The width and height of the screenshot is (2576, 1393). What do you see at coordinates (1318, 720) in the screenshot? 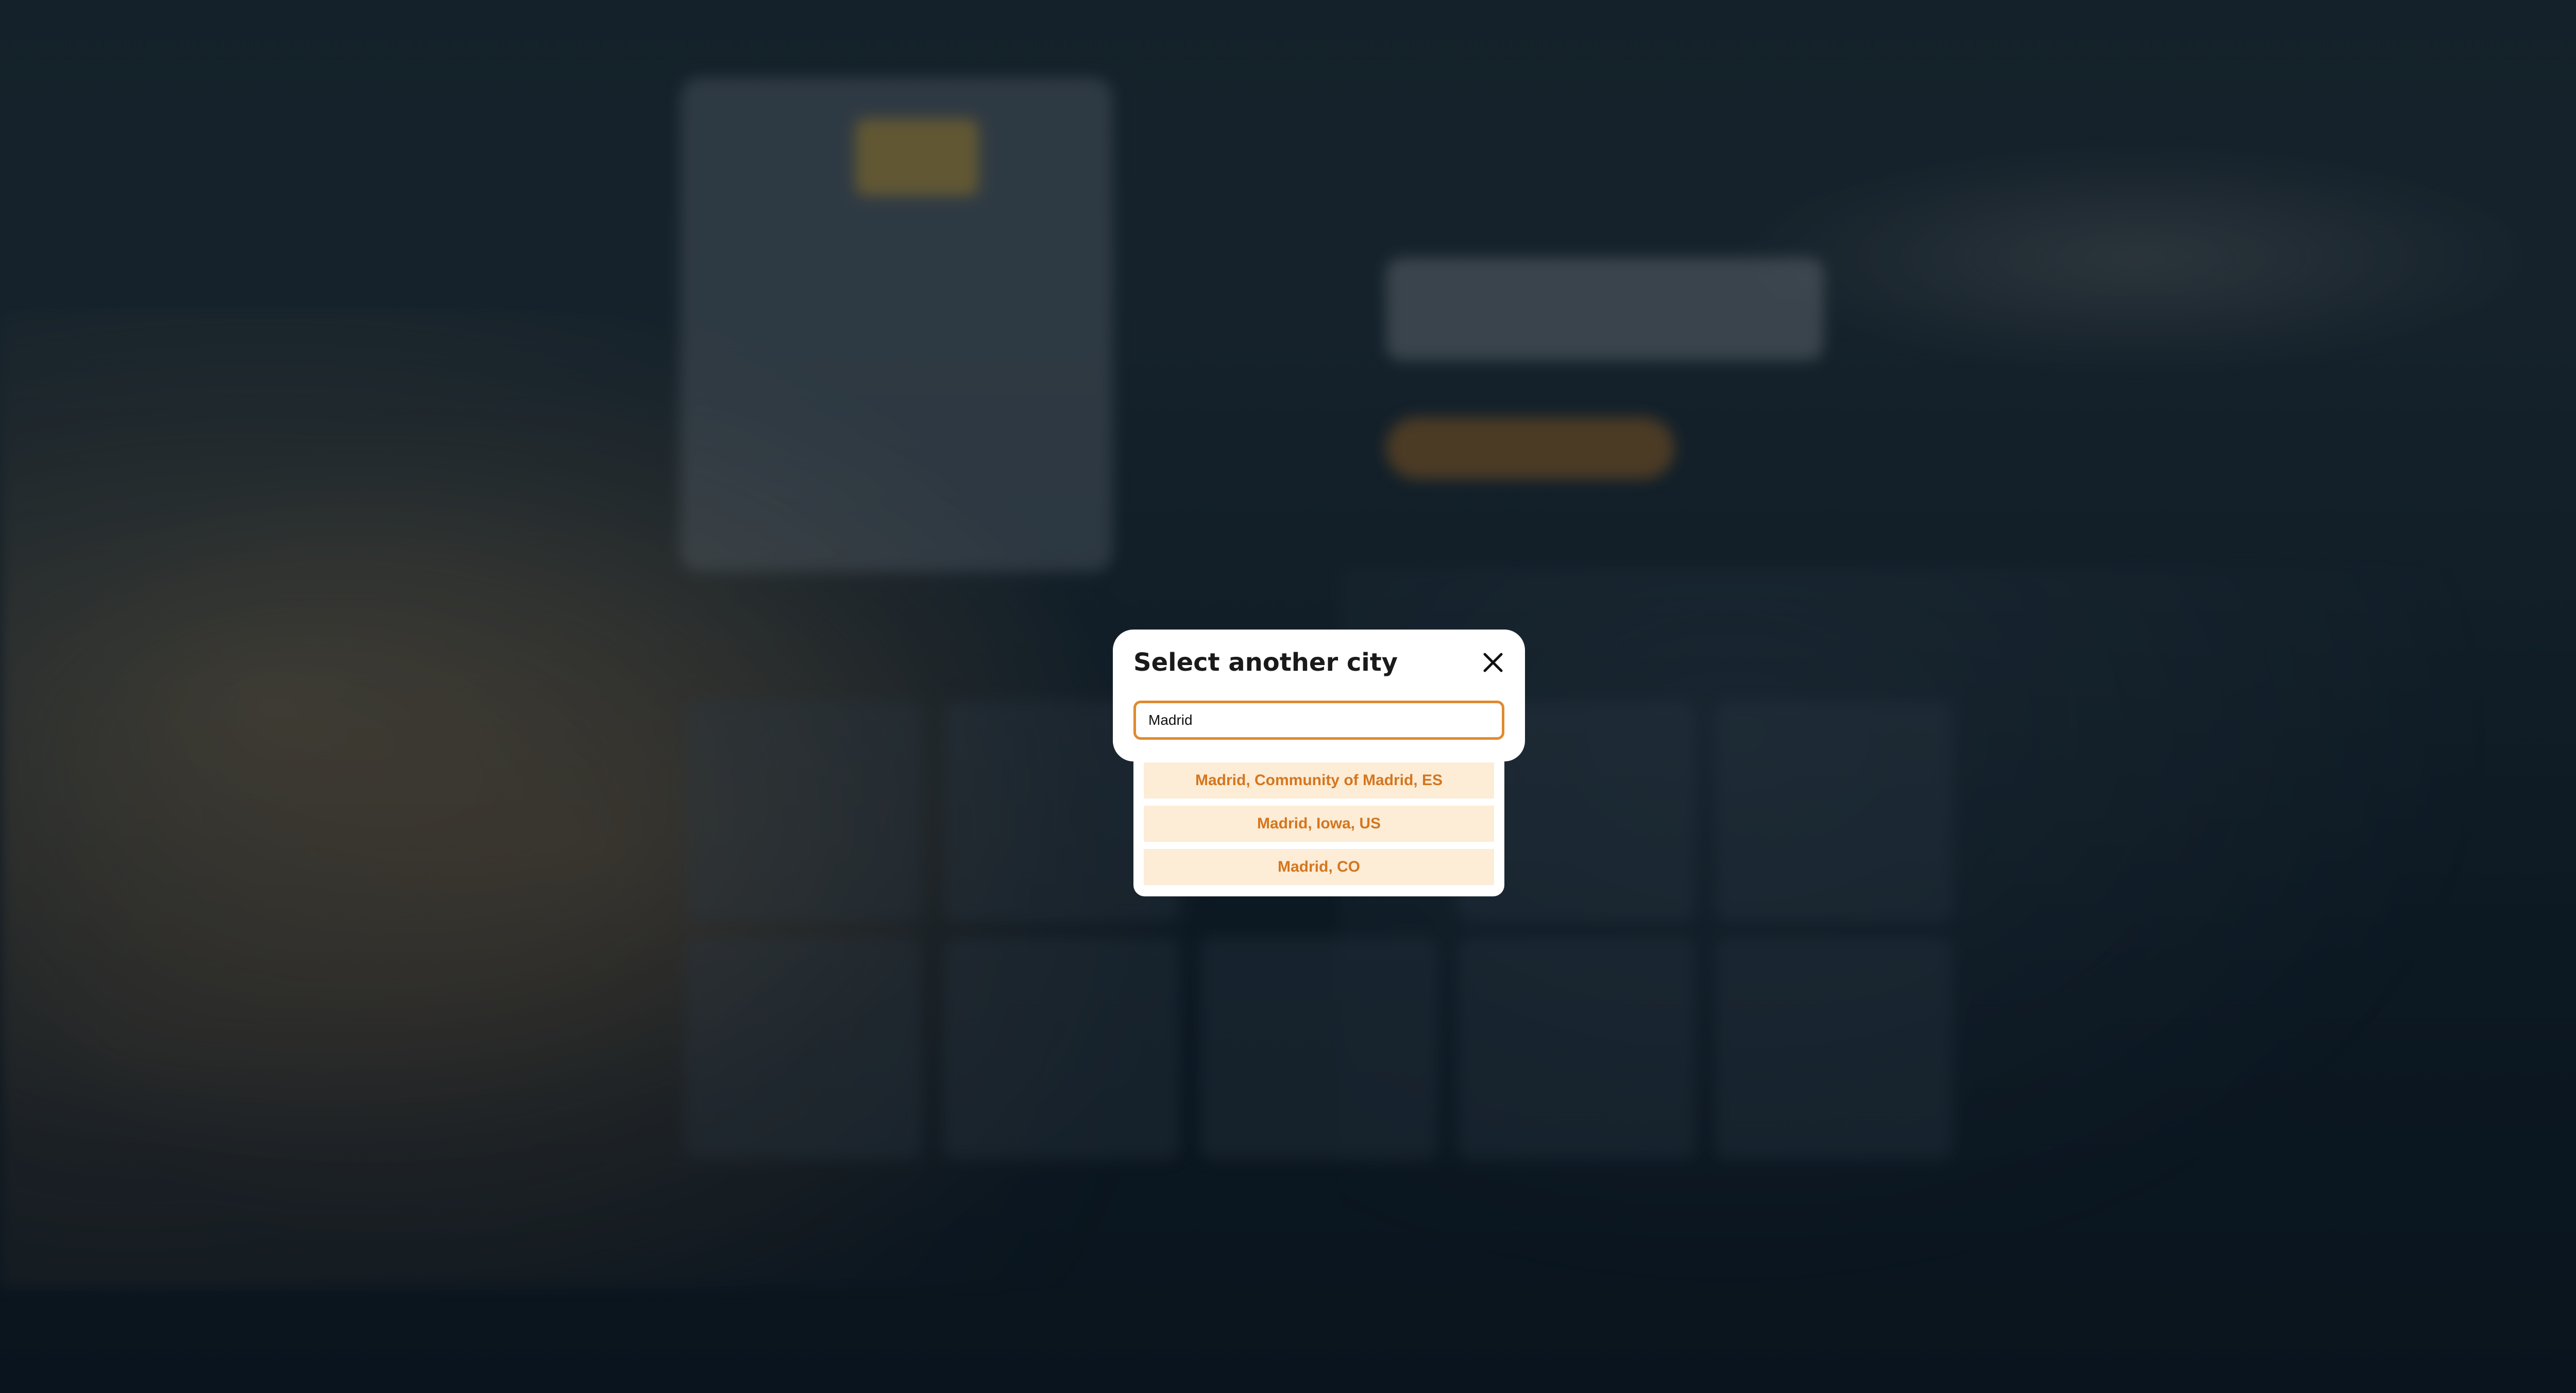
I see `city-search-input` at bounding box center [1318, 720].